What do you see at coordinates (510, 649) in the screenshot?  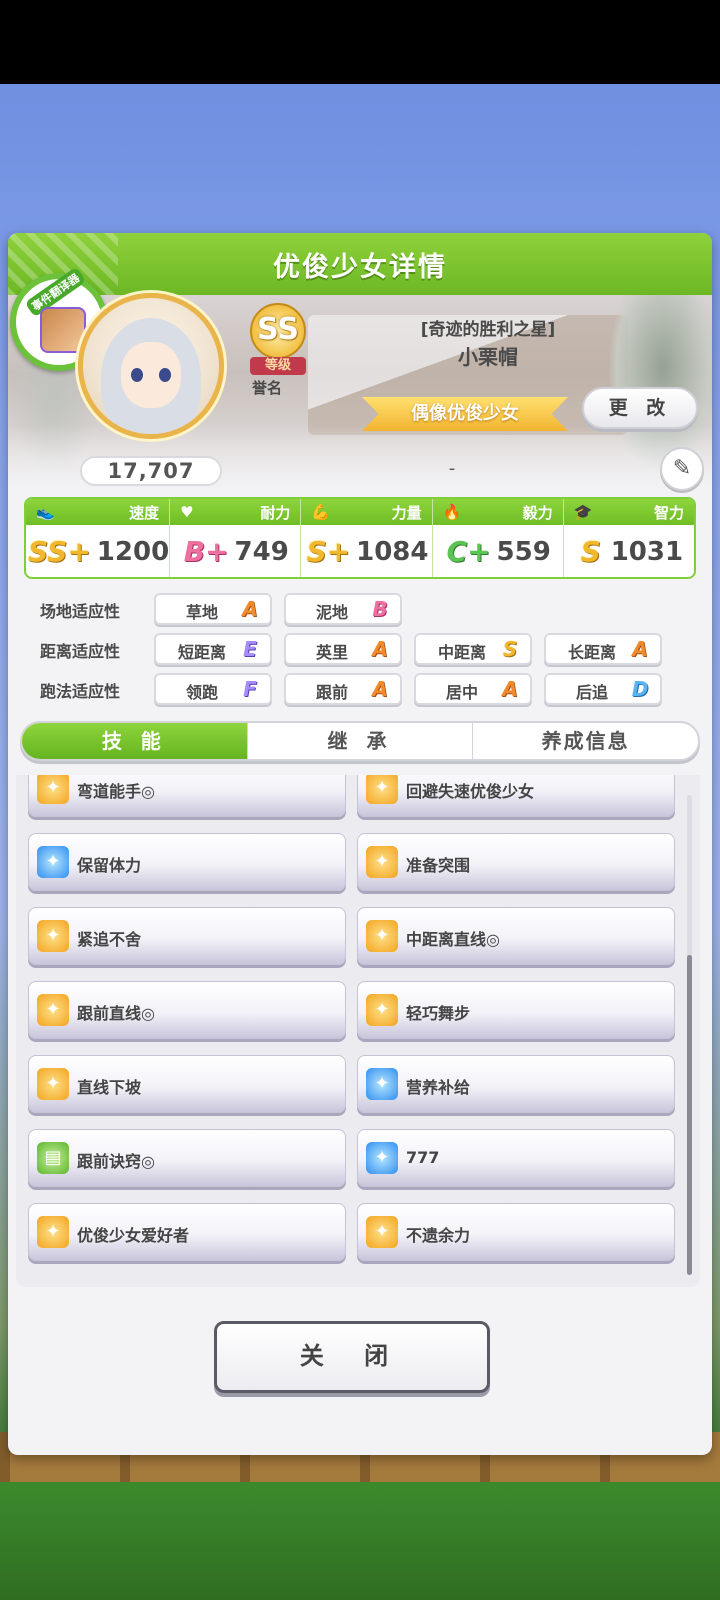 I see `aptitude-grade: S` at bounding box center [510, 649].